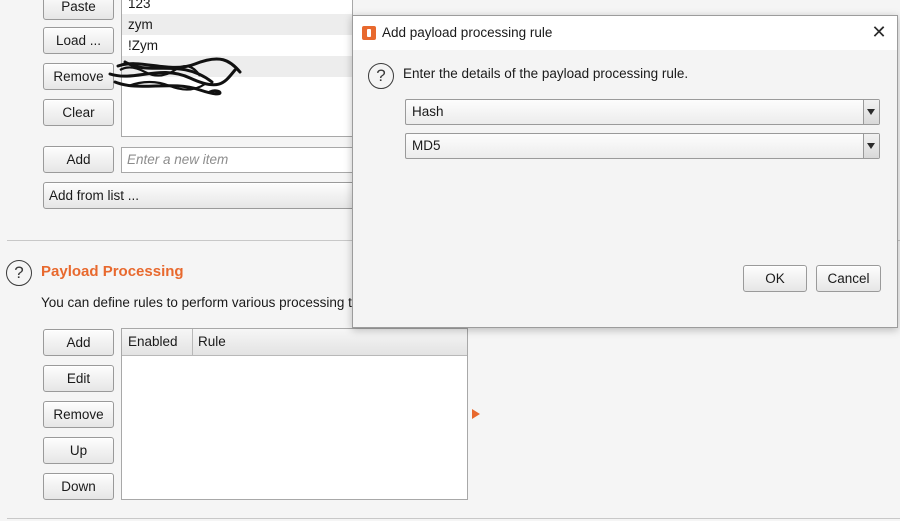 The width and height of the screenshot is (900, 521). Describe the element at coordinates (848, 278) in the screenshot. I see `cancel-button: Cancel` at that location.